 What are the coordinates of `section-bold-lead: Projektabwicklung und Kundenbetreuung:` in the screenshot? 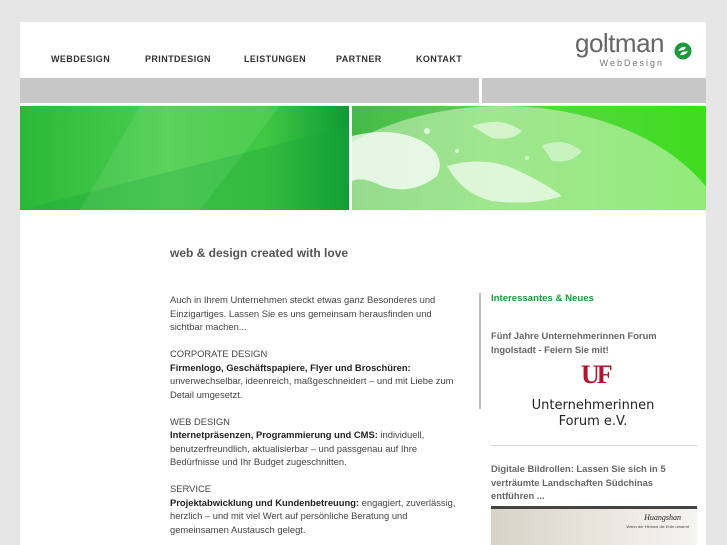 It's located at (265, 502).